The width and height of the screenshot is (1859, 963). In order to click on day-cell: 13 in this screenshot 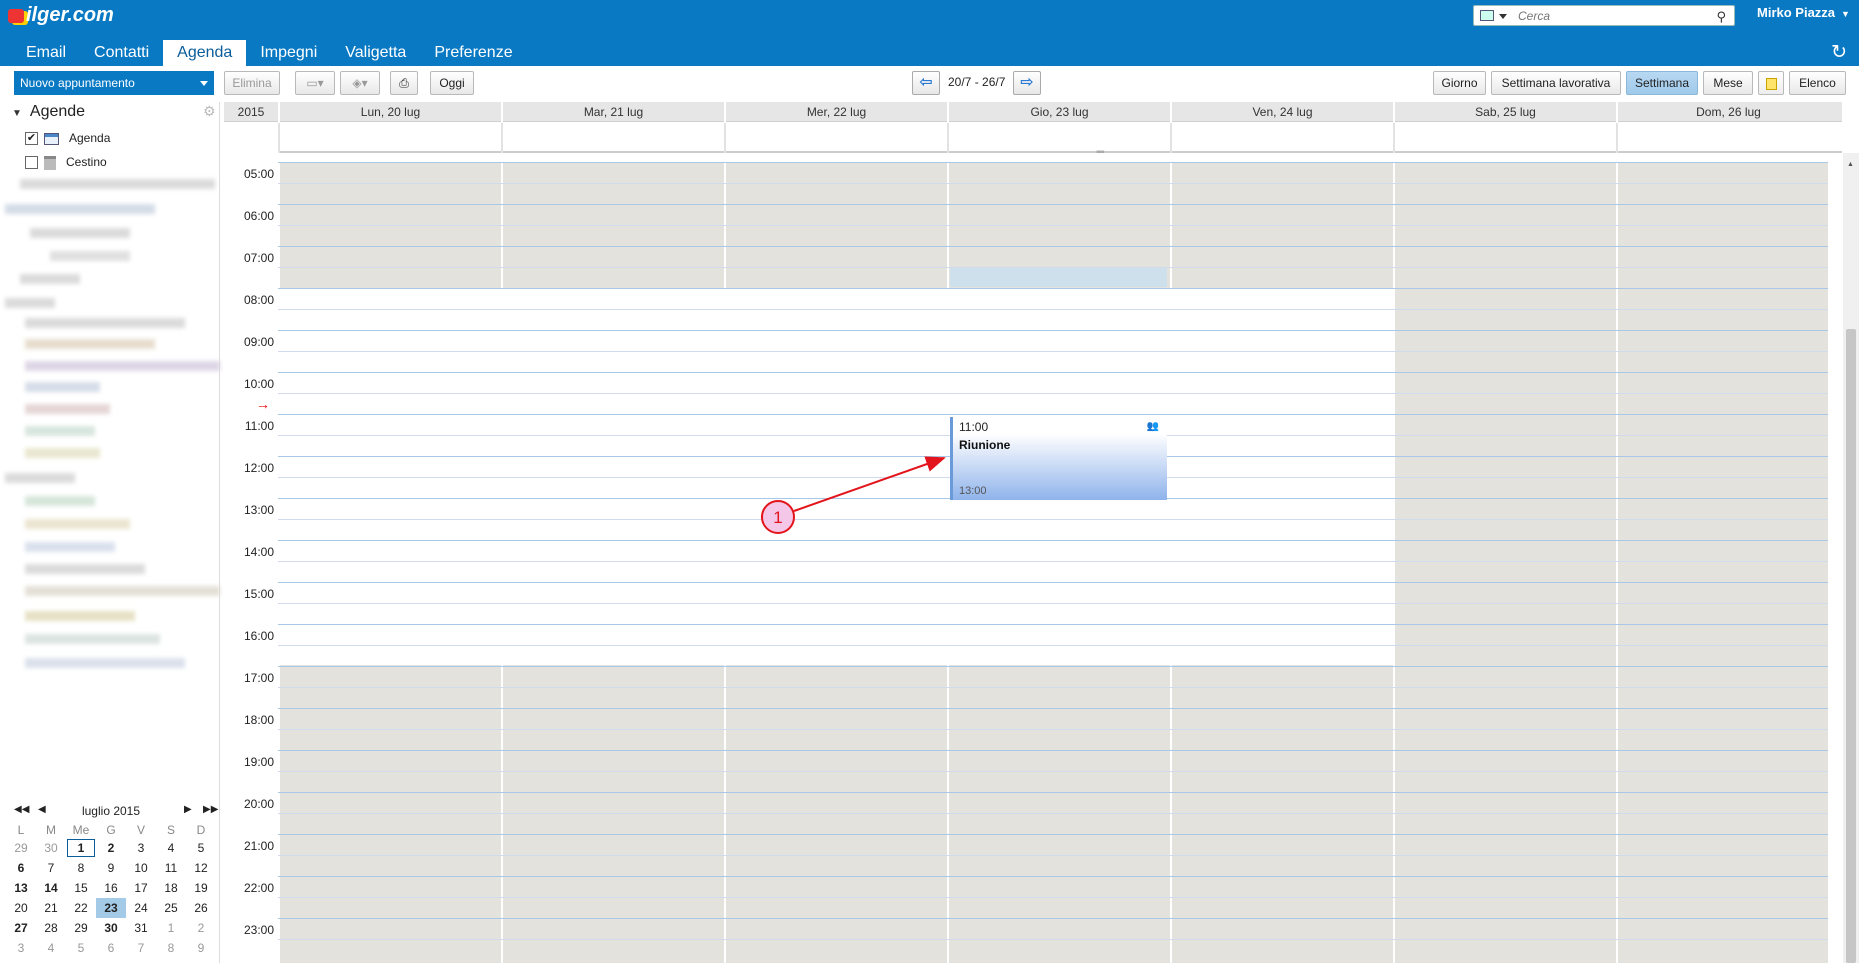, I will do `click(21, 888)`.